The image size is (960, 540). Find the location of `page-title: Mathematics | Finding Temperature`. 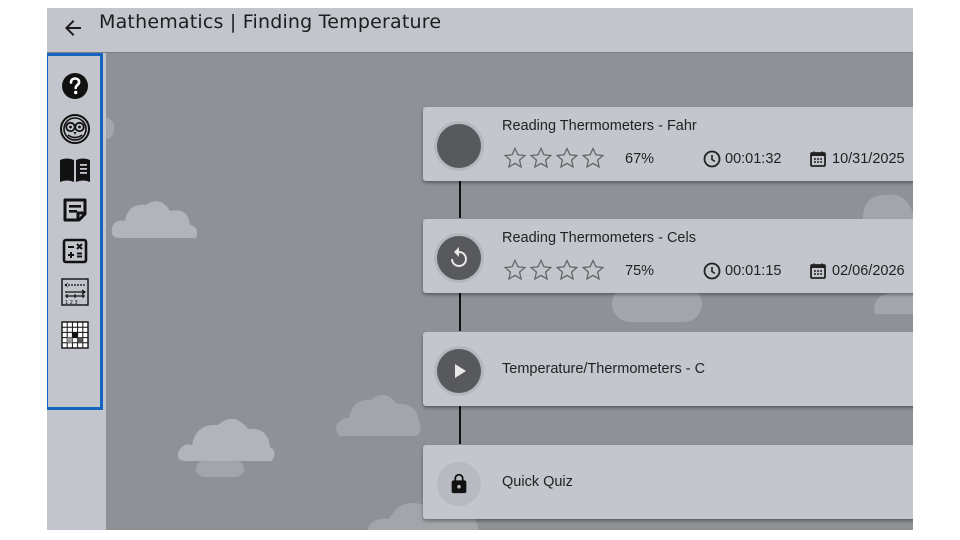

page-title: Mathematics | Finding Temperature is located at coordinates (270, 22).